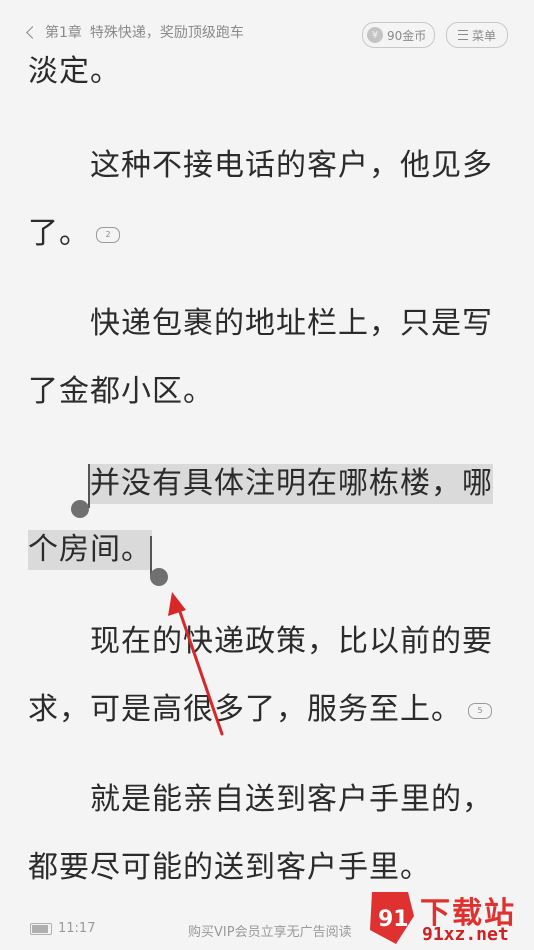  Describe the element at coordinates (448, 918) in the screenshot. I see `site-watermark: 91 下载站 91xz.net` at that location.